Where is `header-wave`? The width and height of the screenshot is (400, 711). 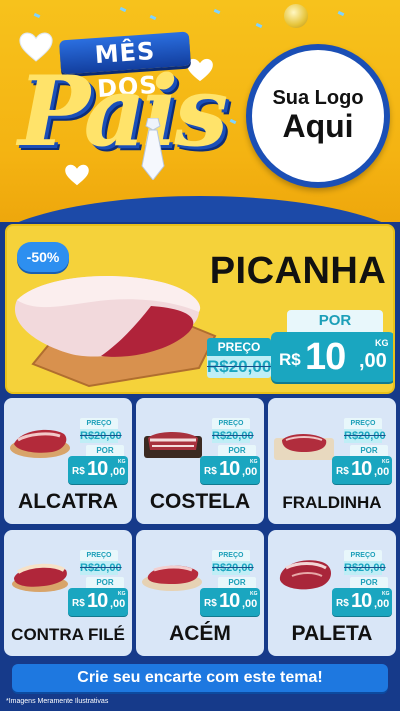
header-wave is located at coordinates (200, 209).